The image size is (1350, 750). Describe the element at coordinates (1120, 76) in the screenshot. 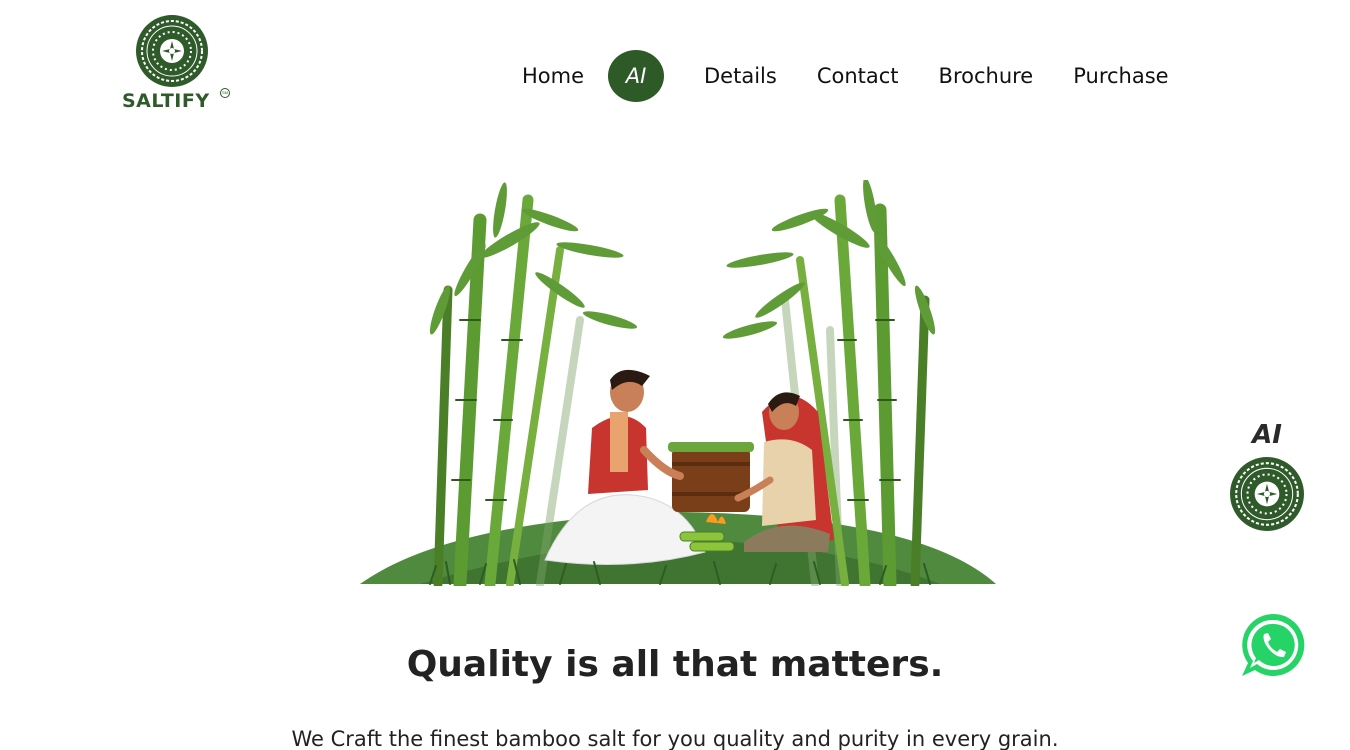

I see `nav-purchase: Purchase` at that location.